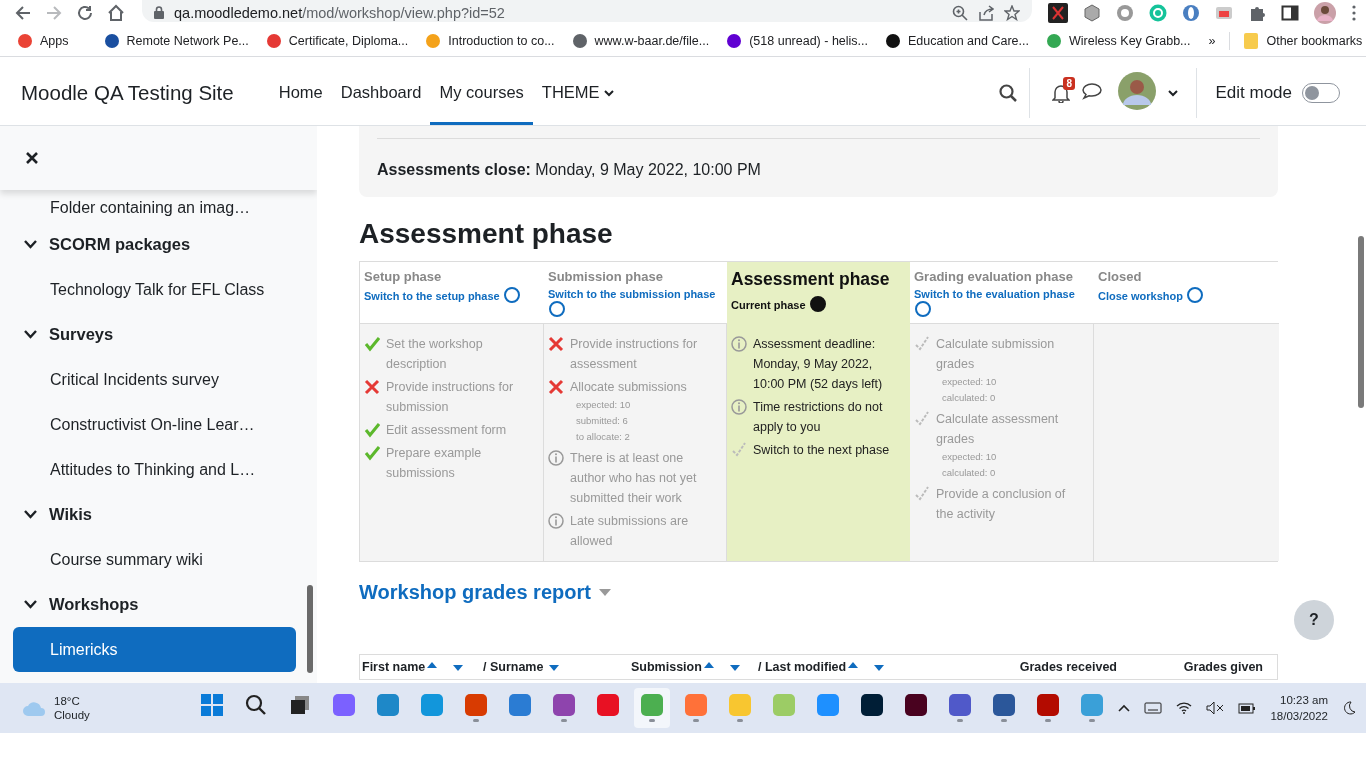 The width and height of the screenshot is (1366, 768). What do you see at coordinates (1299, 700) in the screenshot?
I see `clock-time: 10:23 am` at bounding box center [1299, 700].